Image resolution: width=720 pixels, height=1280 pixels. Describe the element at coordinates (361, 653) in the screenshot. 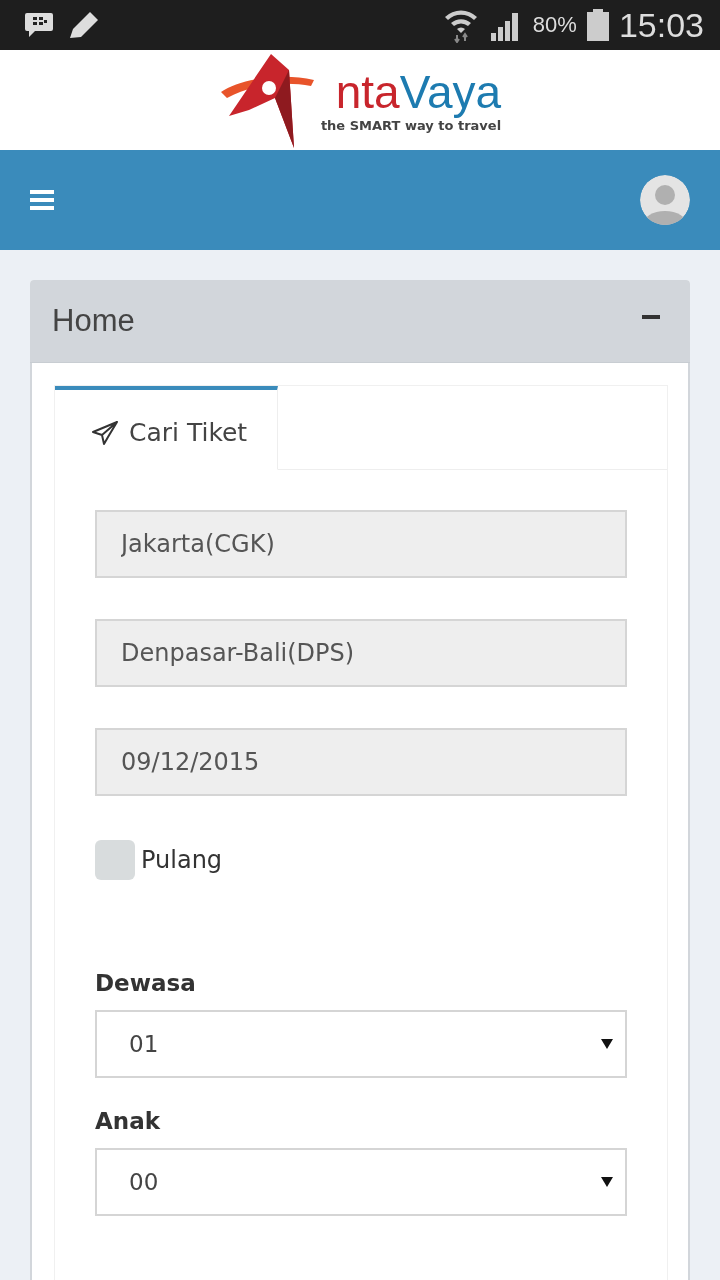

I see `input-field: Denpasar-Bali(DPS)` at that location.